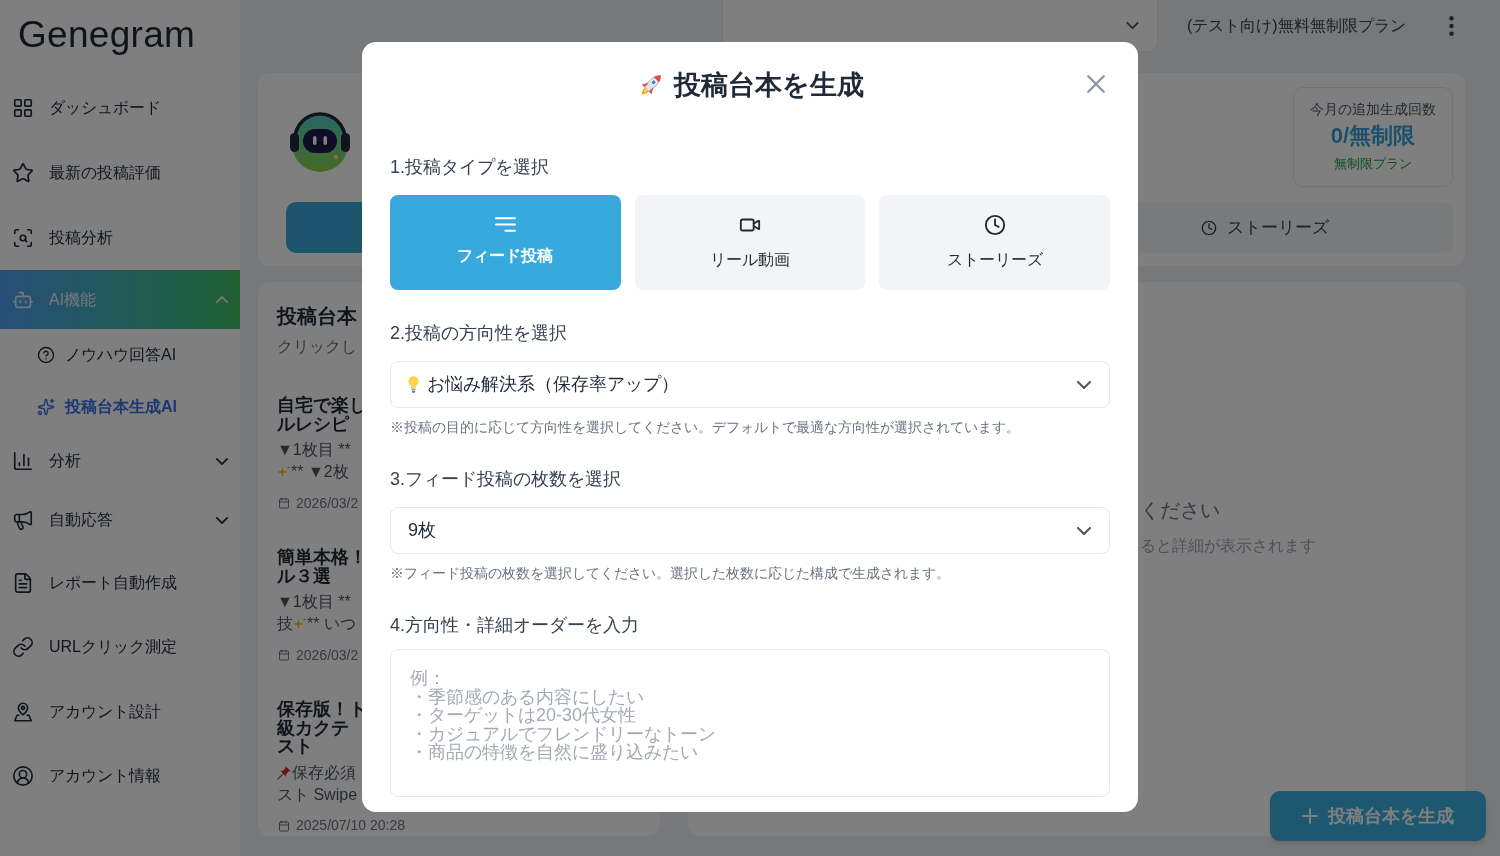 The width and height of the screenshot is (1500, 856). Describe the element at coordinates (515, 625) in the screenshot. I see `section-label: 4.方向性・詳細オーダーを入力` at that location.